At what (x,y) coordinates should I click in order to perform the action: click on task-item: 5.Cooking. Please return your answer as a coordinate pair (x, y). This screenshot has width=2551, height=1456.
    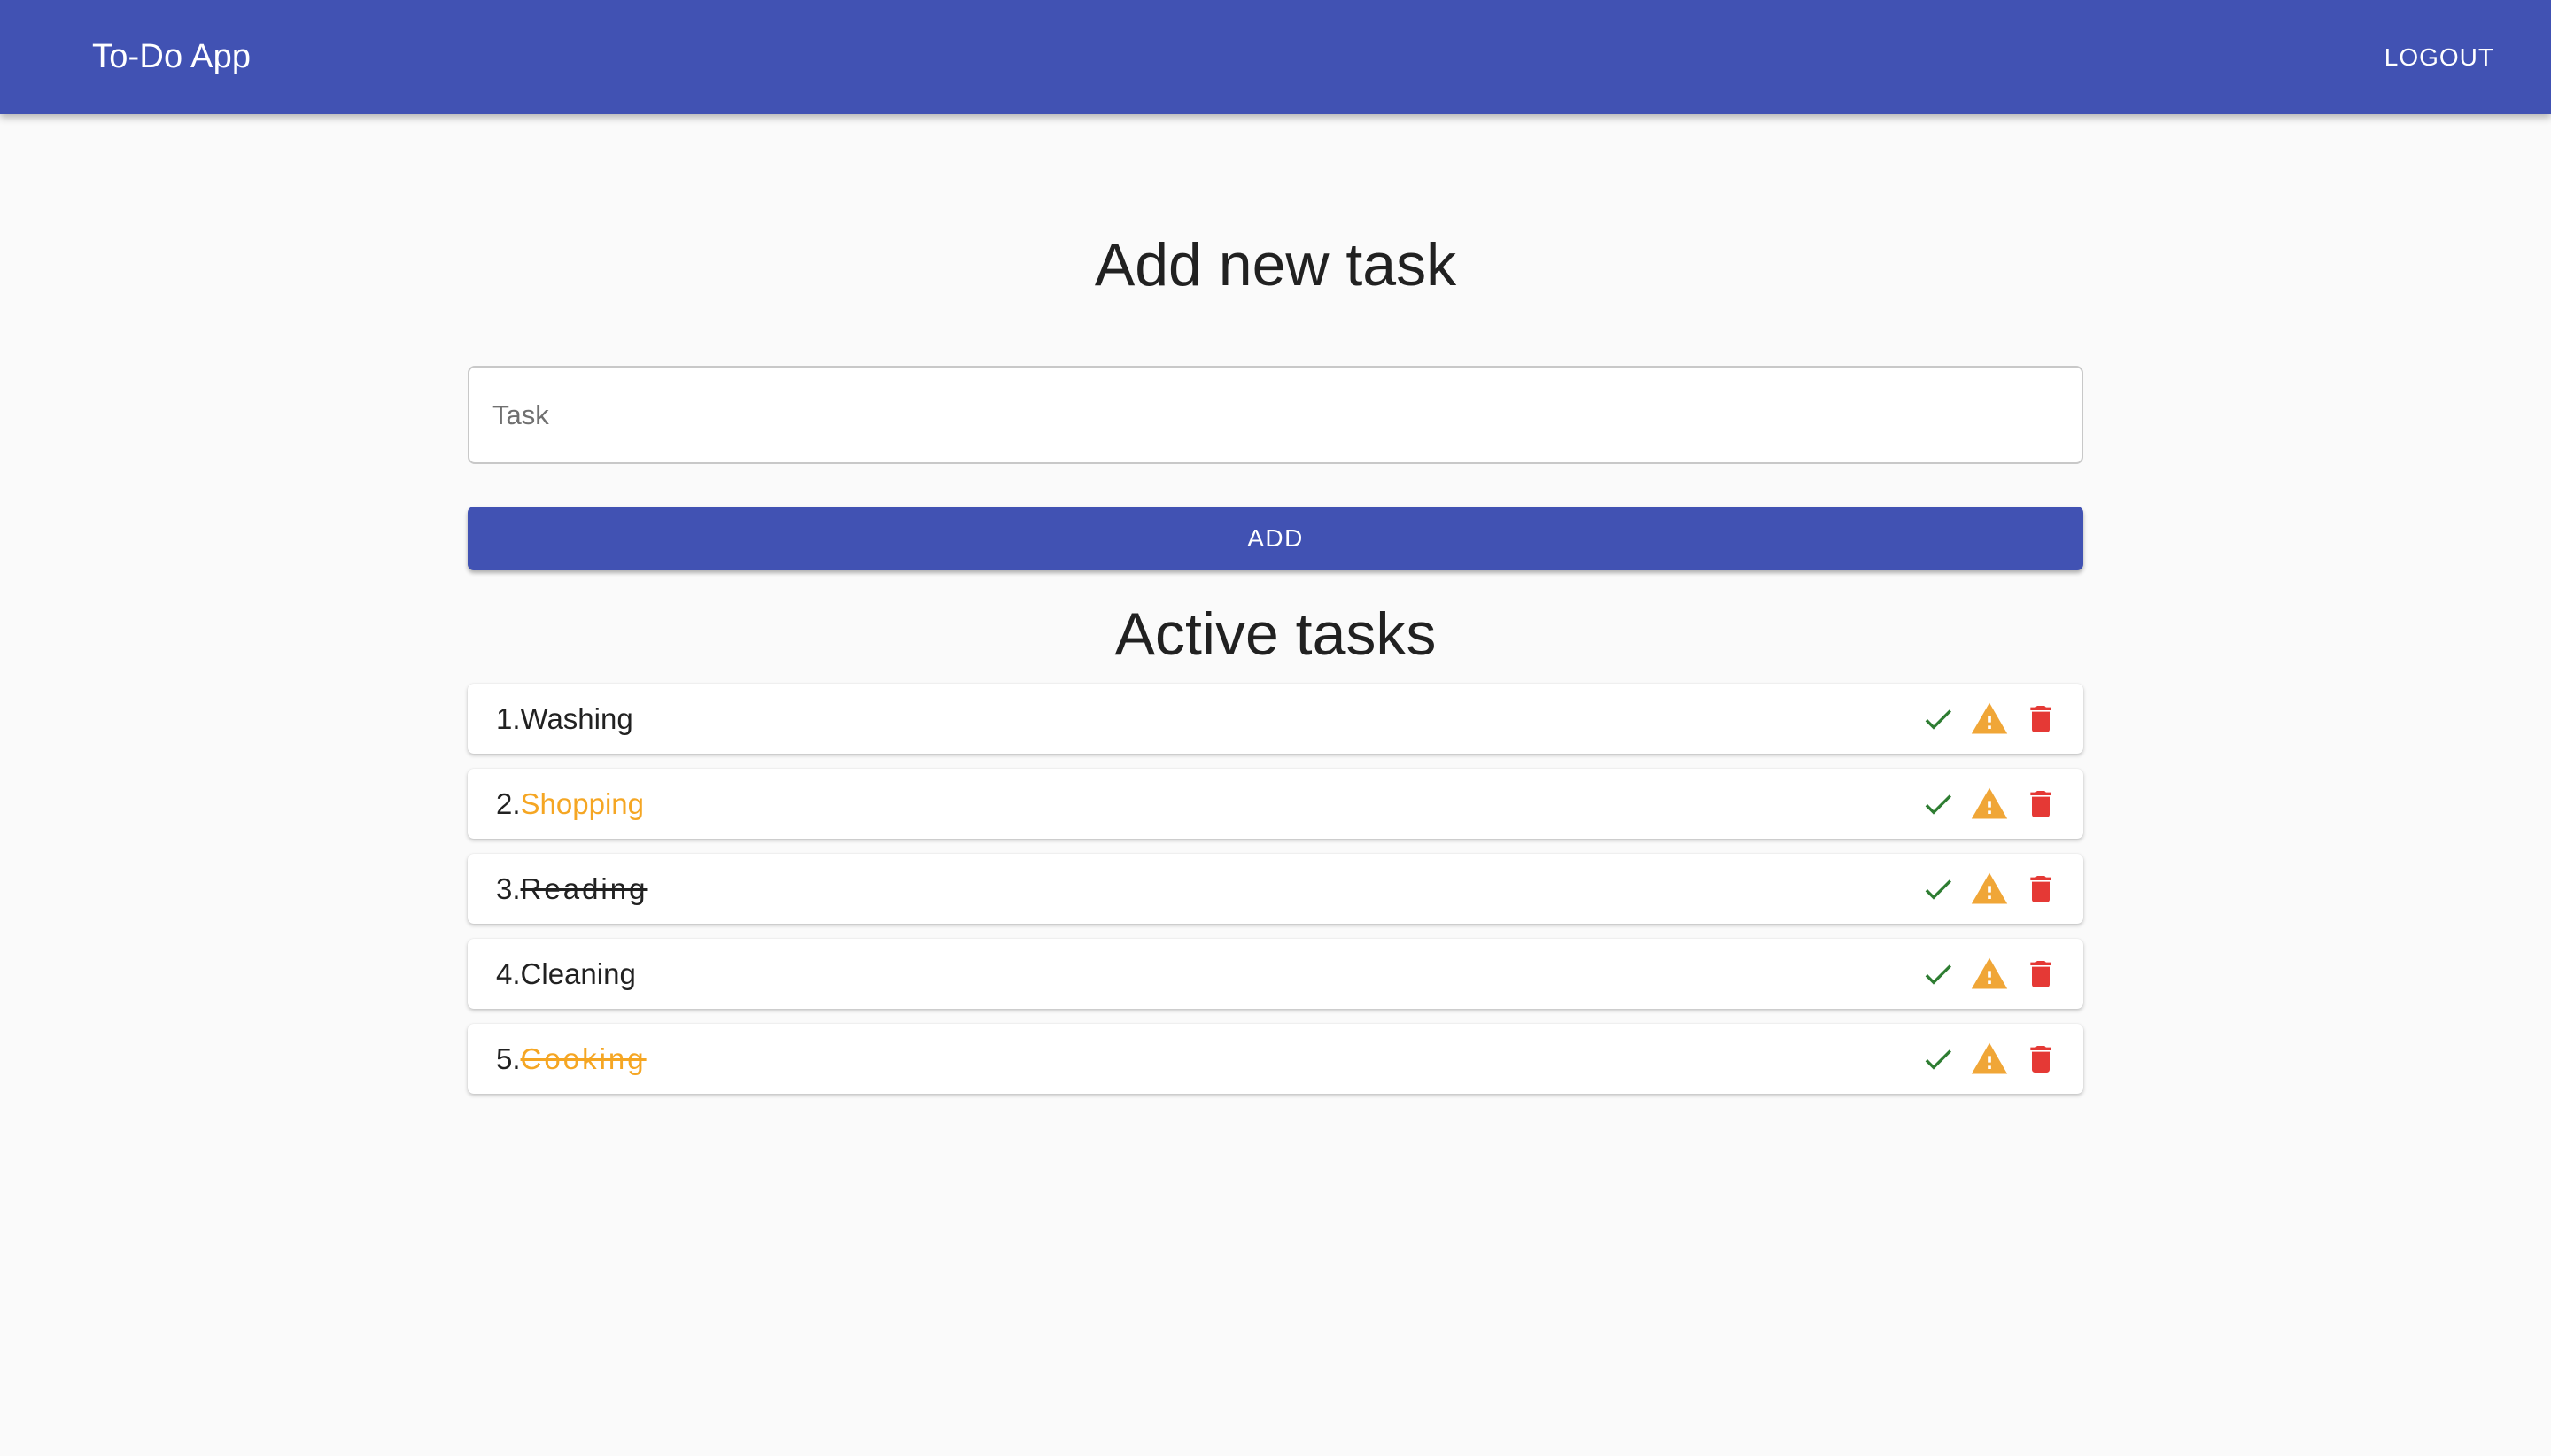
    Looking at the image, I should click on (1275, 1059).